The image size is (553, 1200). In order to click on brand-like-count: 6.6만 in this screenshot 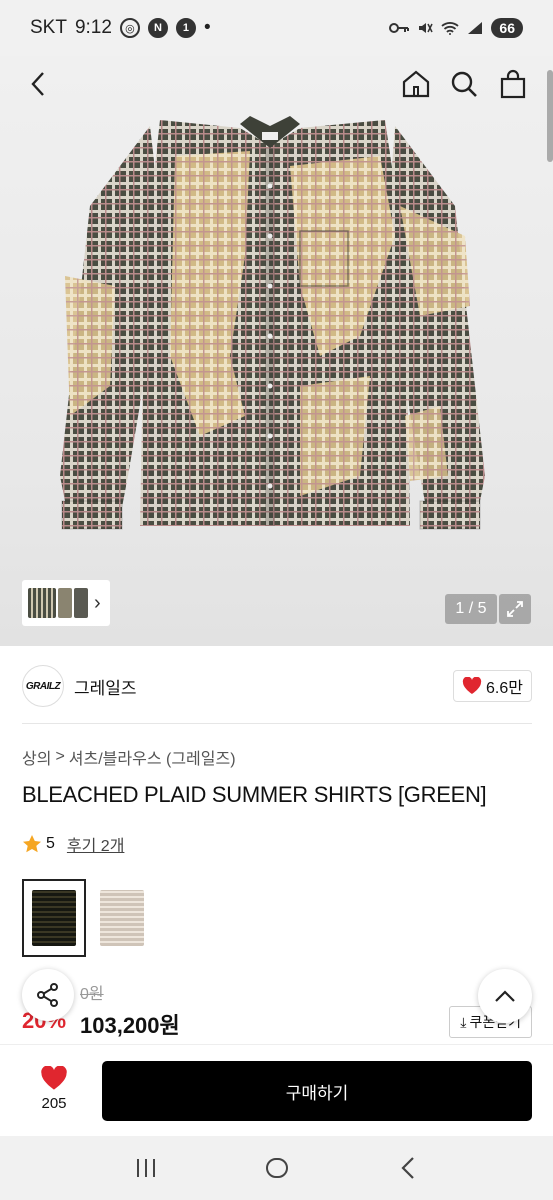, I will do `click(504, 688)`.